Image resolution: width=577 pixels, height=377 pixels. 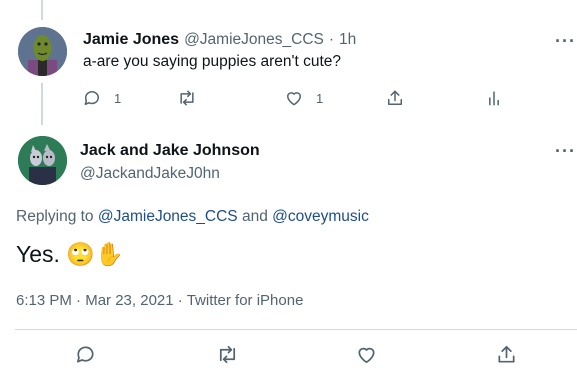 I want to click on avatar-jack-and-jake-image, so click(x=42, y=160).